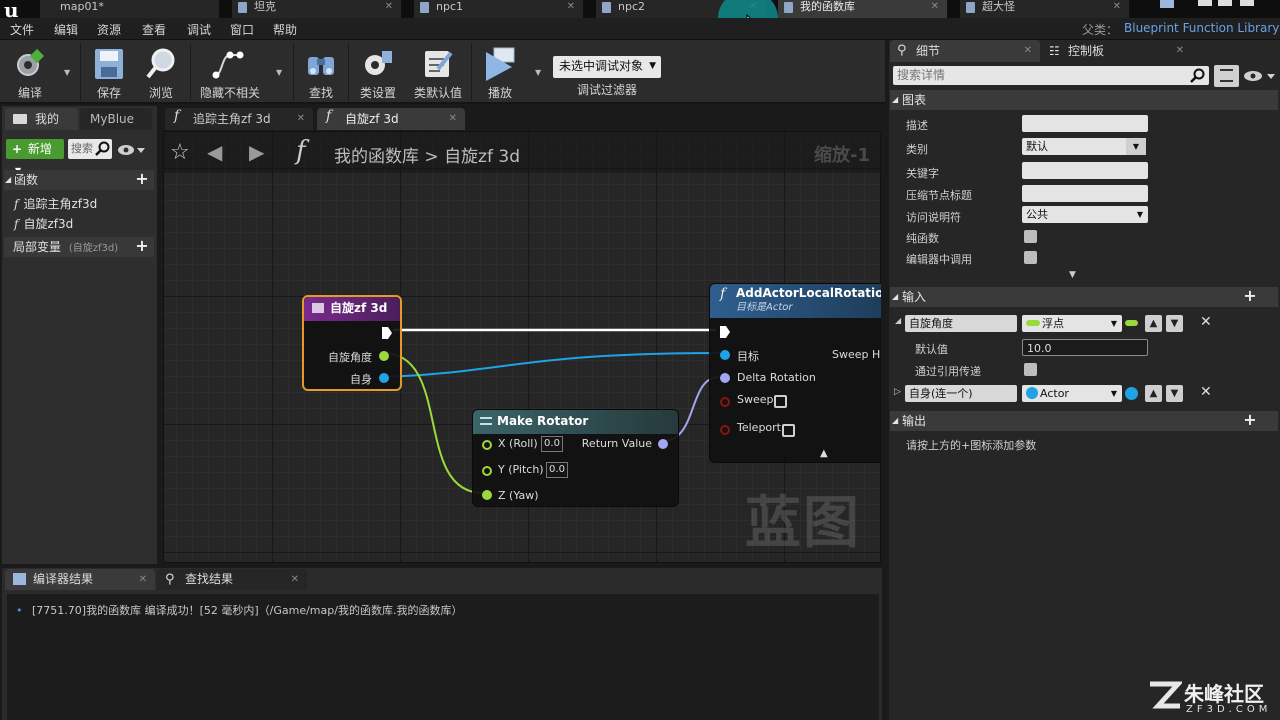  What do you see at coordinates (1117, 51) in the screenshot?
I see `tab-palette: ☷ 控制板 ✕` at bounding box center [1117, 51].